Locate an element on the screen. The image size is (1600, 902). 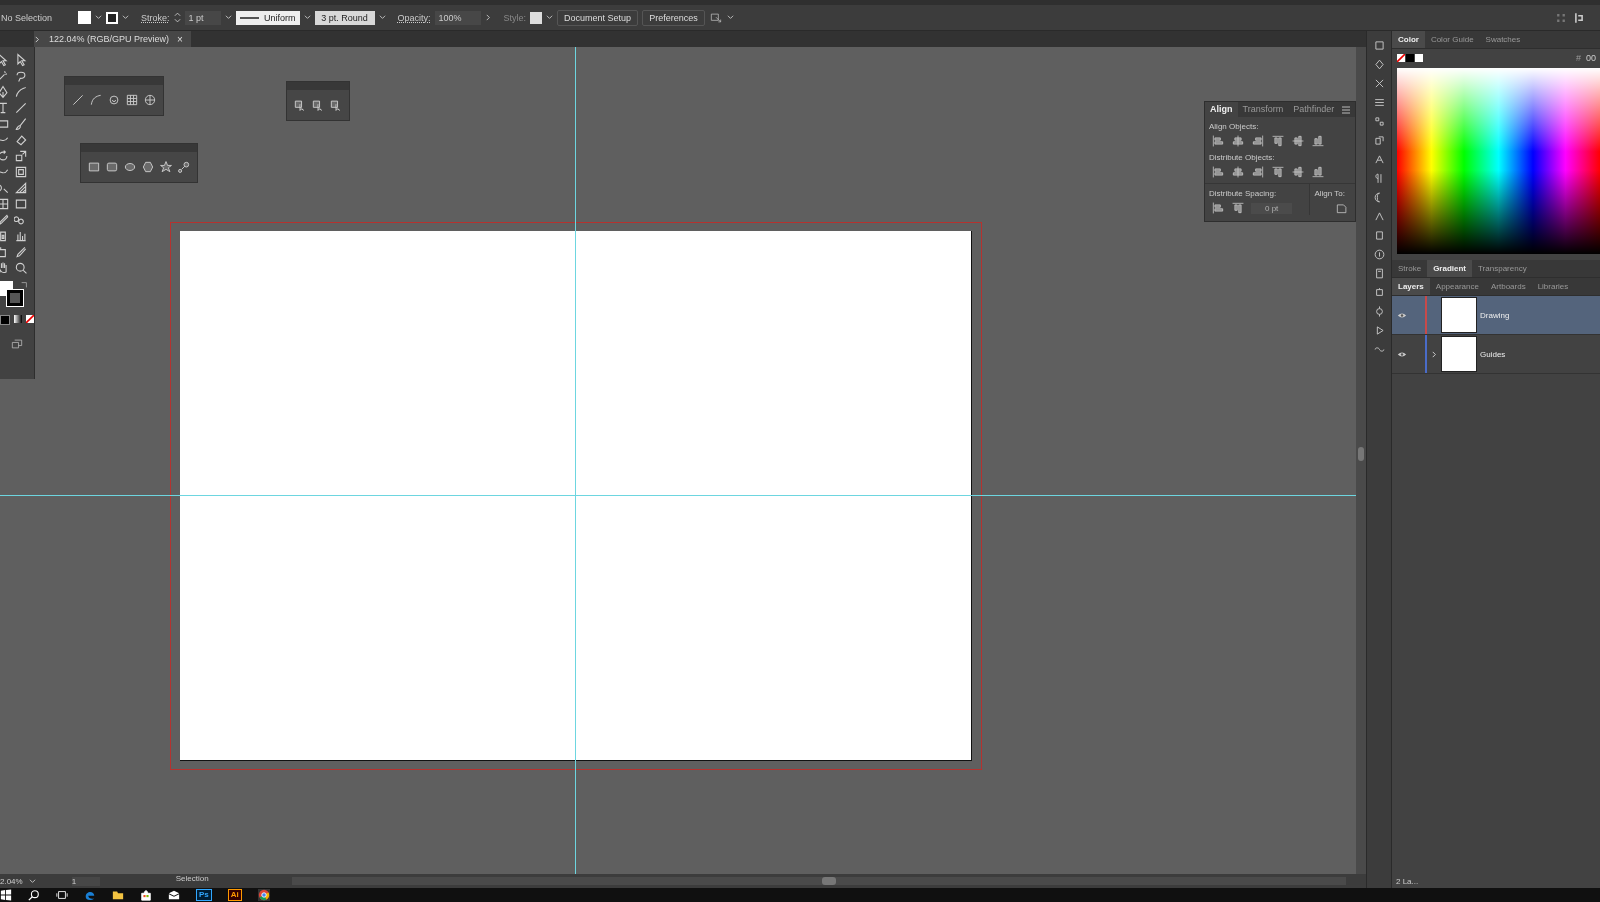
horizontal-scrollbar is located at coordinates (818, 881).